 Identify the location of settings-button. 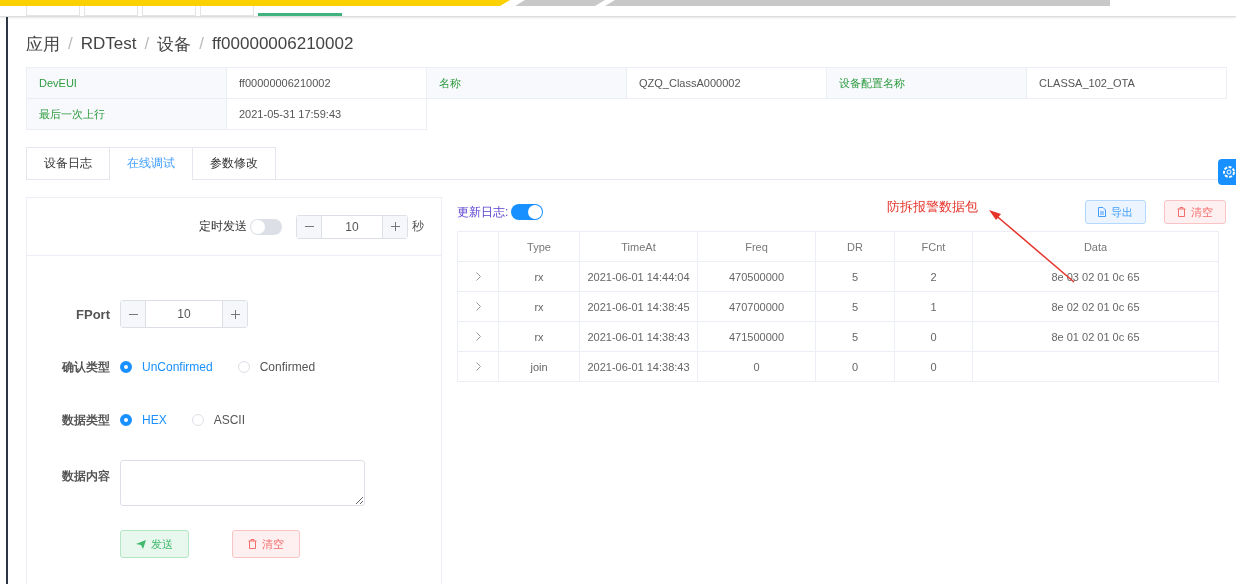
(1227, 172).